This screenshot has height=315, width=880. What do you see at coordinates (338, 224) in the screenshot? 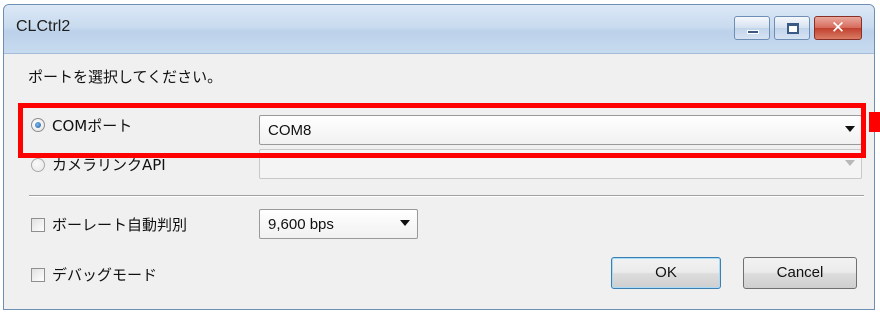
I see `baud-rate-select: 9,600 bps` at bounding box center [338, 224].